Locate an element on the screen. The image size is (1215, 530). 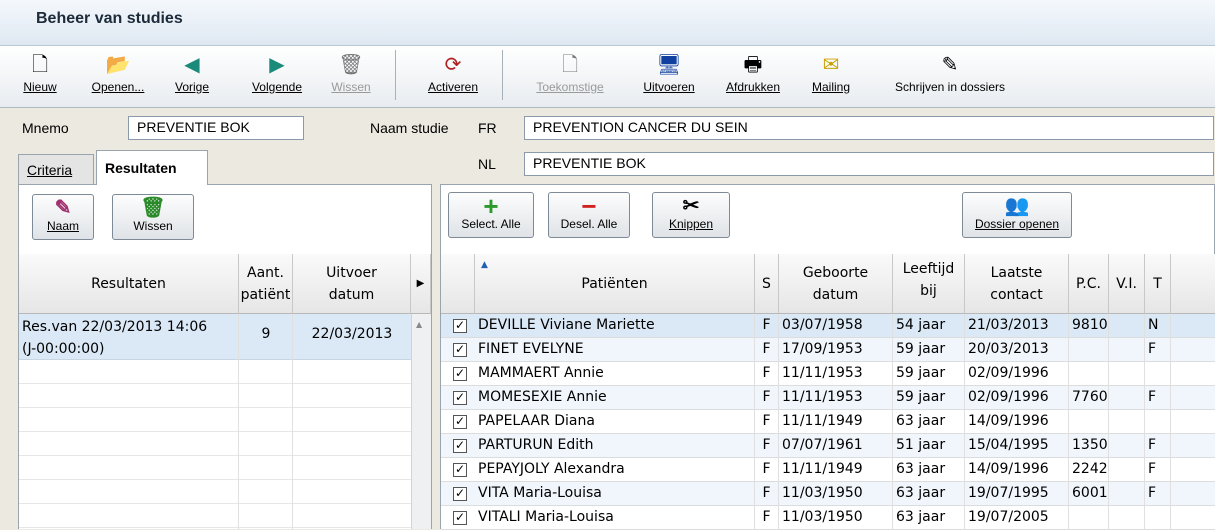
patient-age: 51 jaar is located at coordinates (929, 446).